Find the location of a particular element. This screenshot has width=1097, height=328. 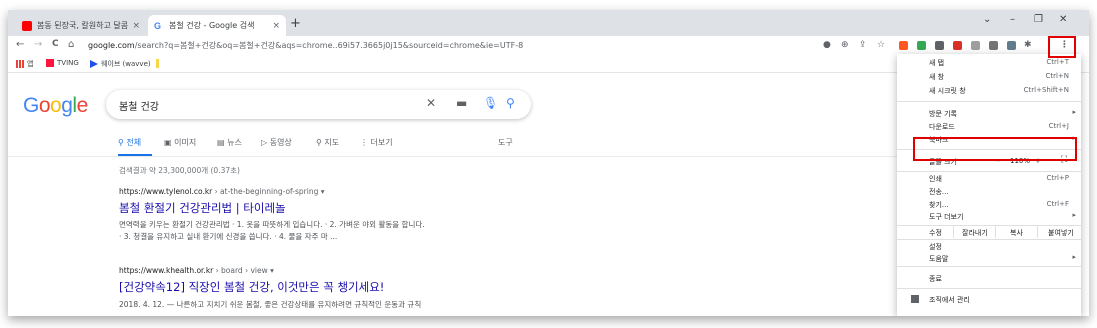

copy-button: 복사 is located at coordinates (1016, 232).